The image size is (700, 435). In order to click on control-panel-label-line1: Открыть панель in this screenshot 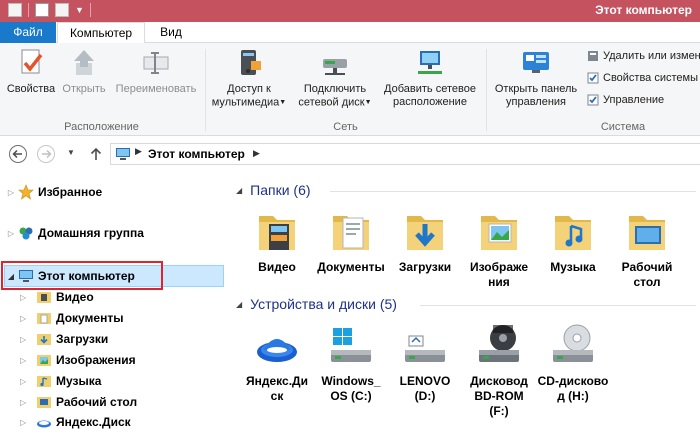, I will do `click(536, 89)`.